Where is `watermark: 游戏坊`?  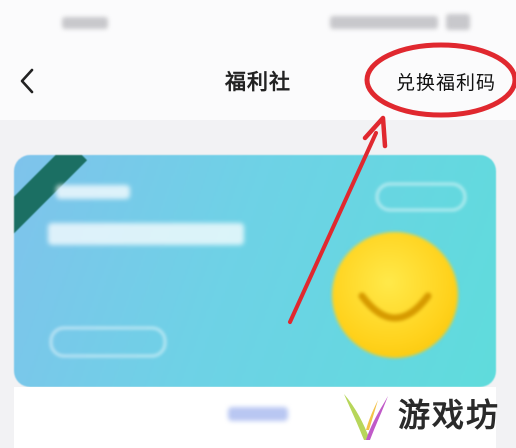 watermark: 游戏坊 is located at coordinates (428, 417).